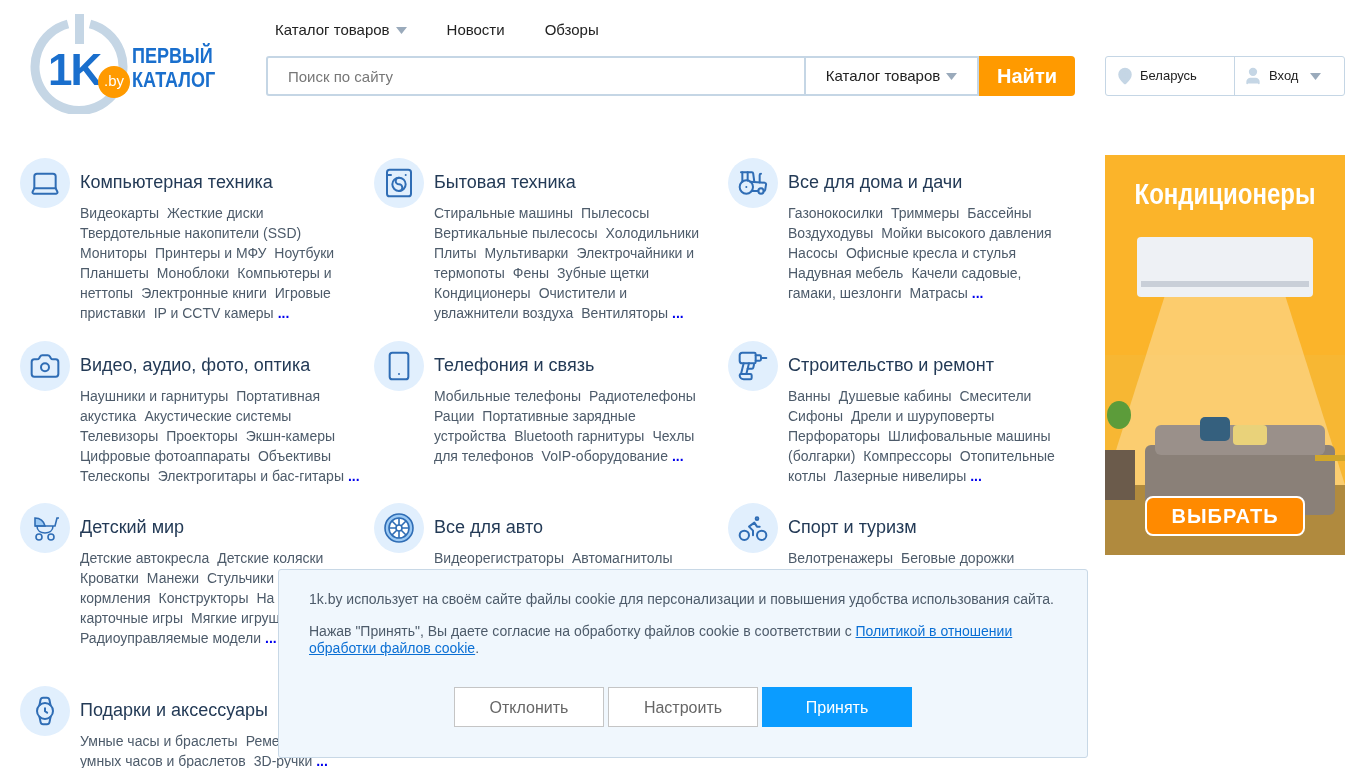 The image size is (1366, 768). I want to click on category-link: Компрессоры, so click(907, 456).